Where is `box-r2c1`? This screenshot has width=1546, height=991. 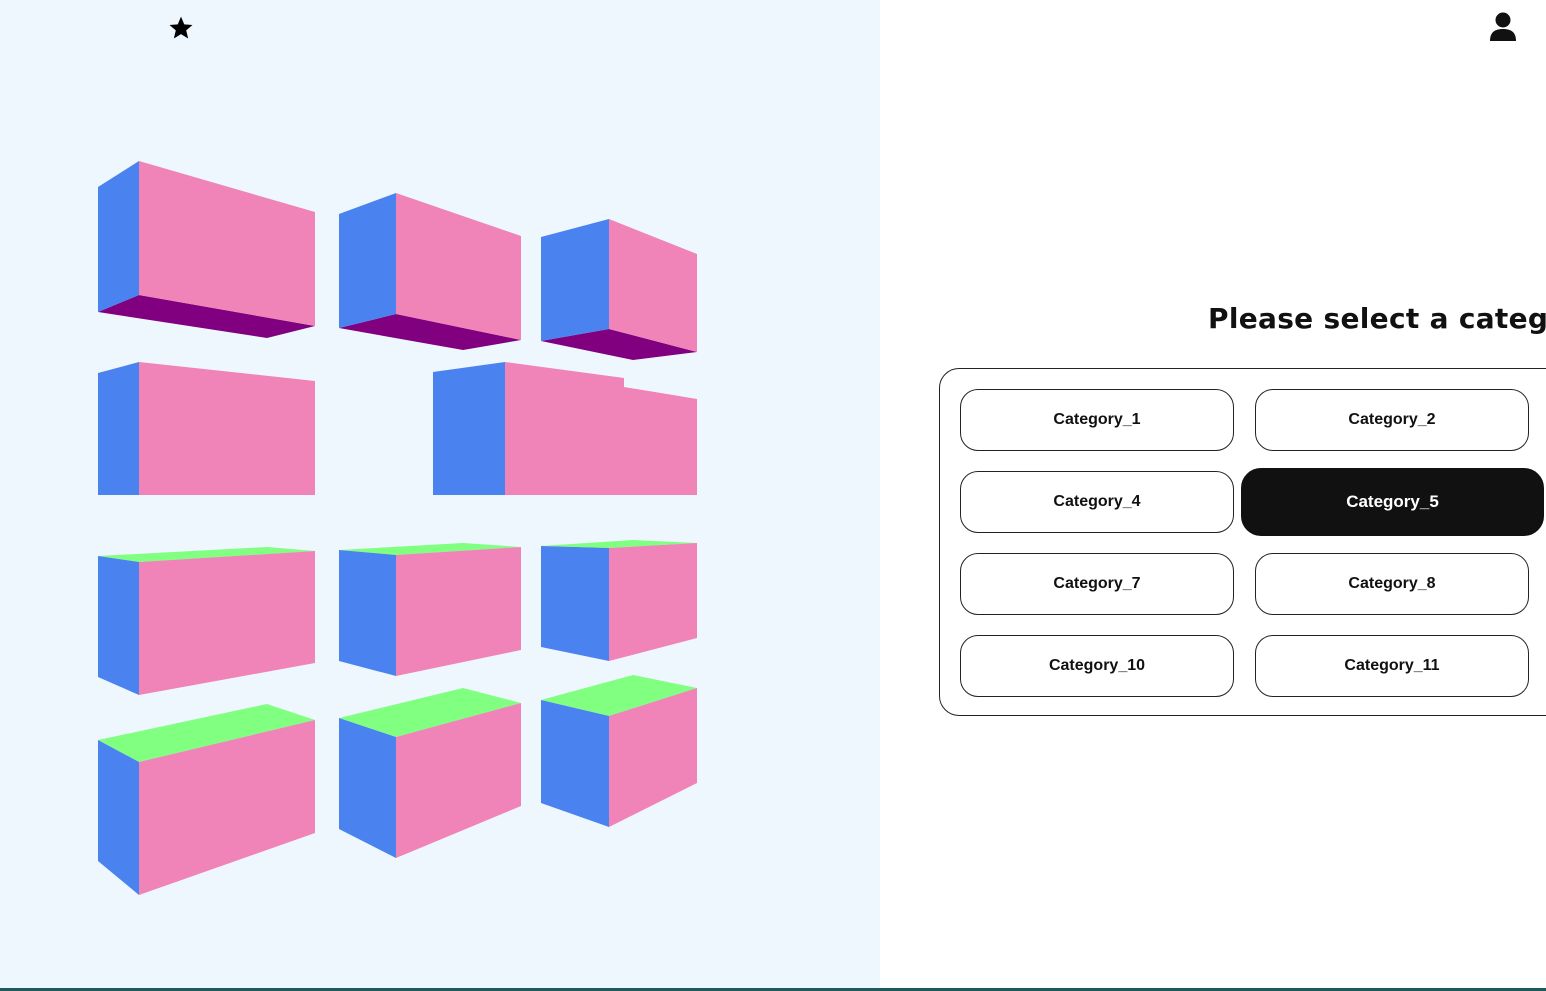
box-r2c1 is located at coordinates (206, 428).